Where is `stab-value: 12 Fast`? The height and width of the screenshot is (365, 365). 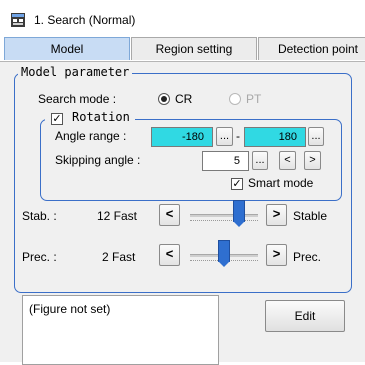 stab-value: 12 Fast is located at coordinates (117, 216).